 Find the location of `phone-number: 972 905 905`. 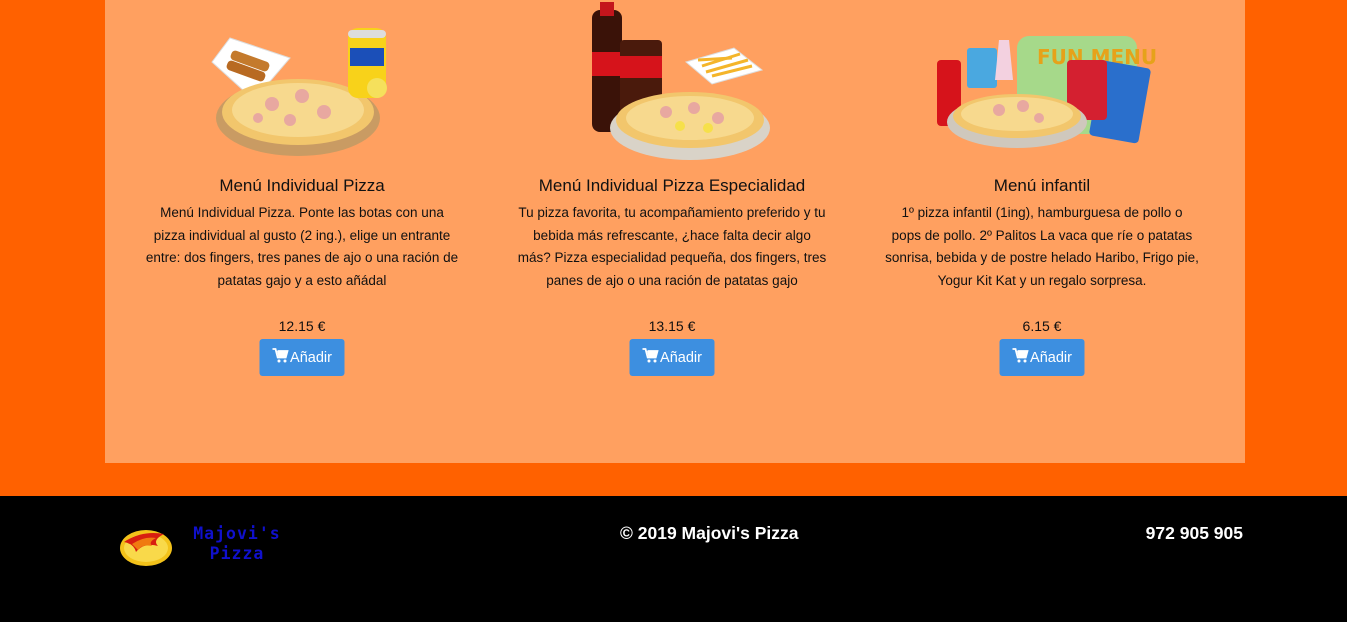

phone-number: 972 905 905 is located at coordinates (1194, 533).